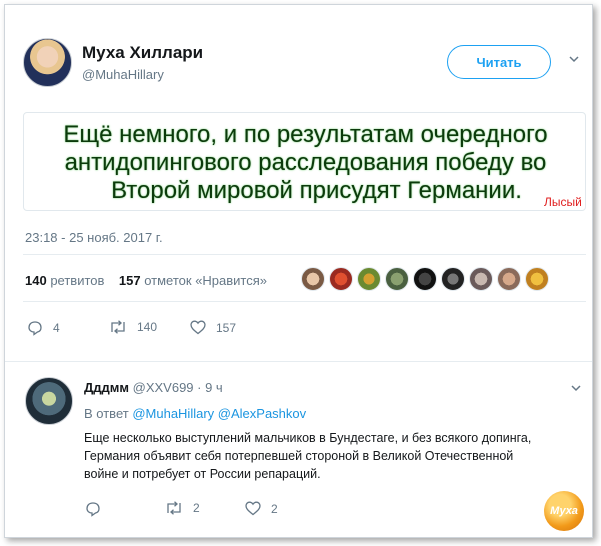 The image size is (601, 546). I want to click on reply-header: Дддмм @XXV699 · 9 ч, so click(153, 387).